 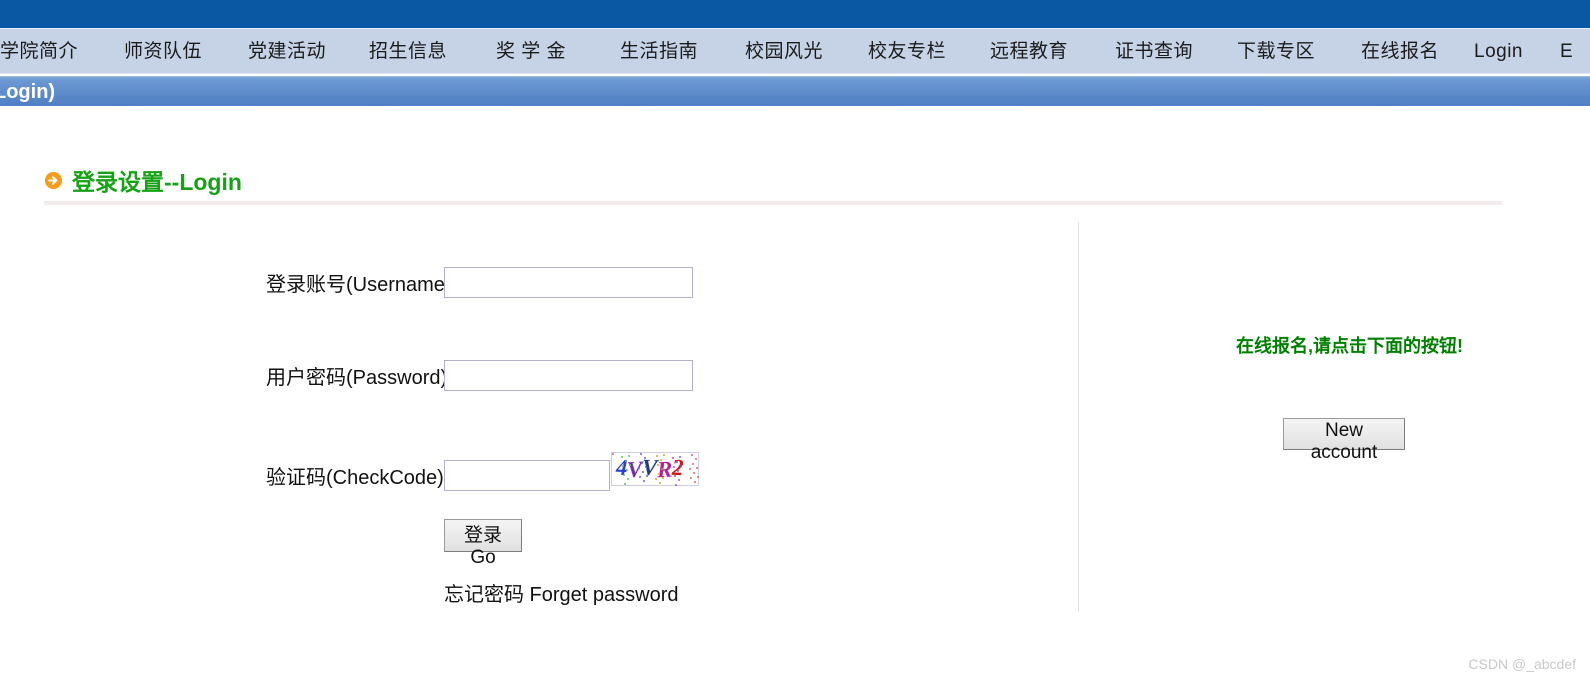 What do you see at coordinates (483, 543) in the screenshot?
I see `login-submit-button: 登录 Go` at bounding box center [483, 543].